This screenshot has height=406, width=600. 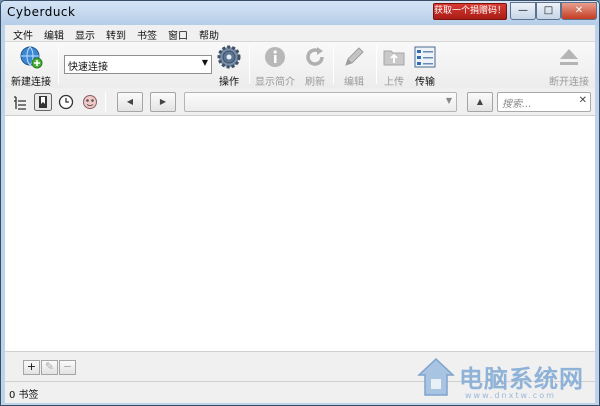 I want to click on toolbar: 新建连接 快速连接 ▼ 操作 显示简介 刷新 编辑 上传 传输 断开连接, so click(x=300, y=65).